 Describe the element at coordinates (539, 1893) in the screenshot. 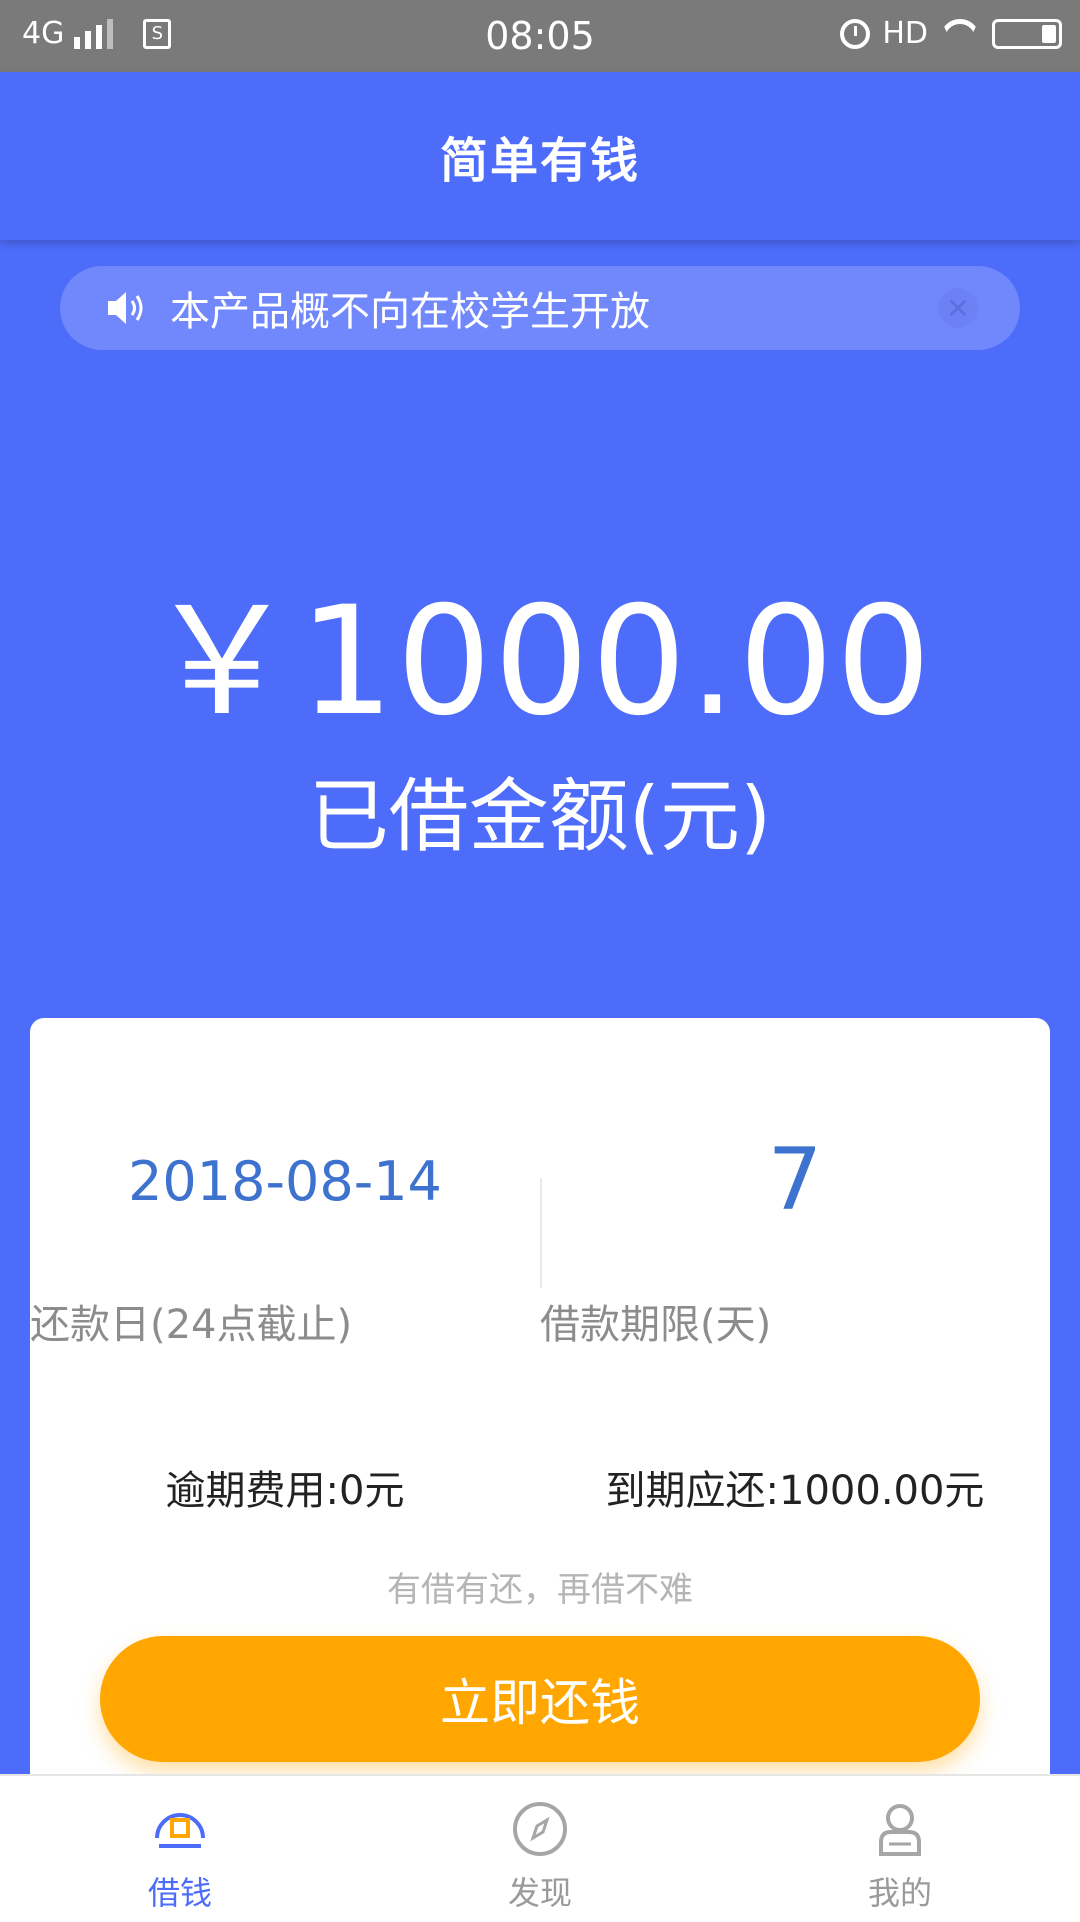

I see `tab-label: 发现` at that location.